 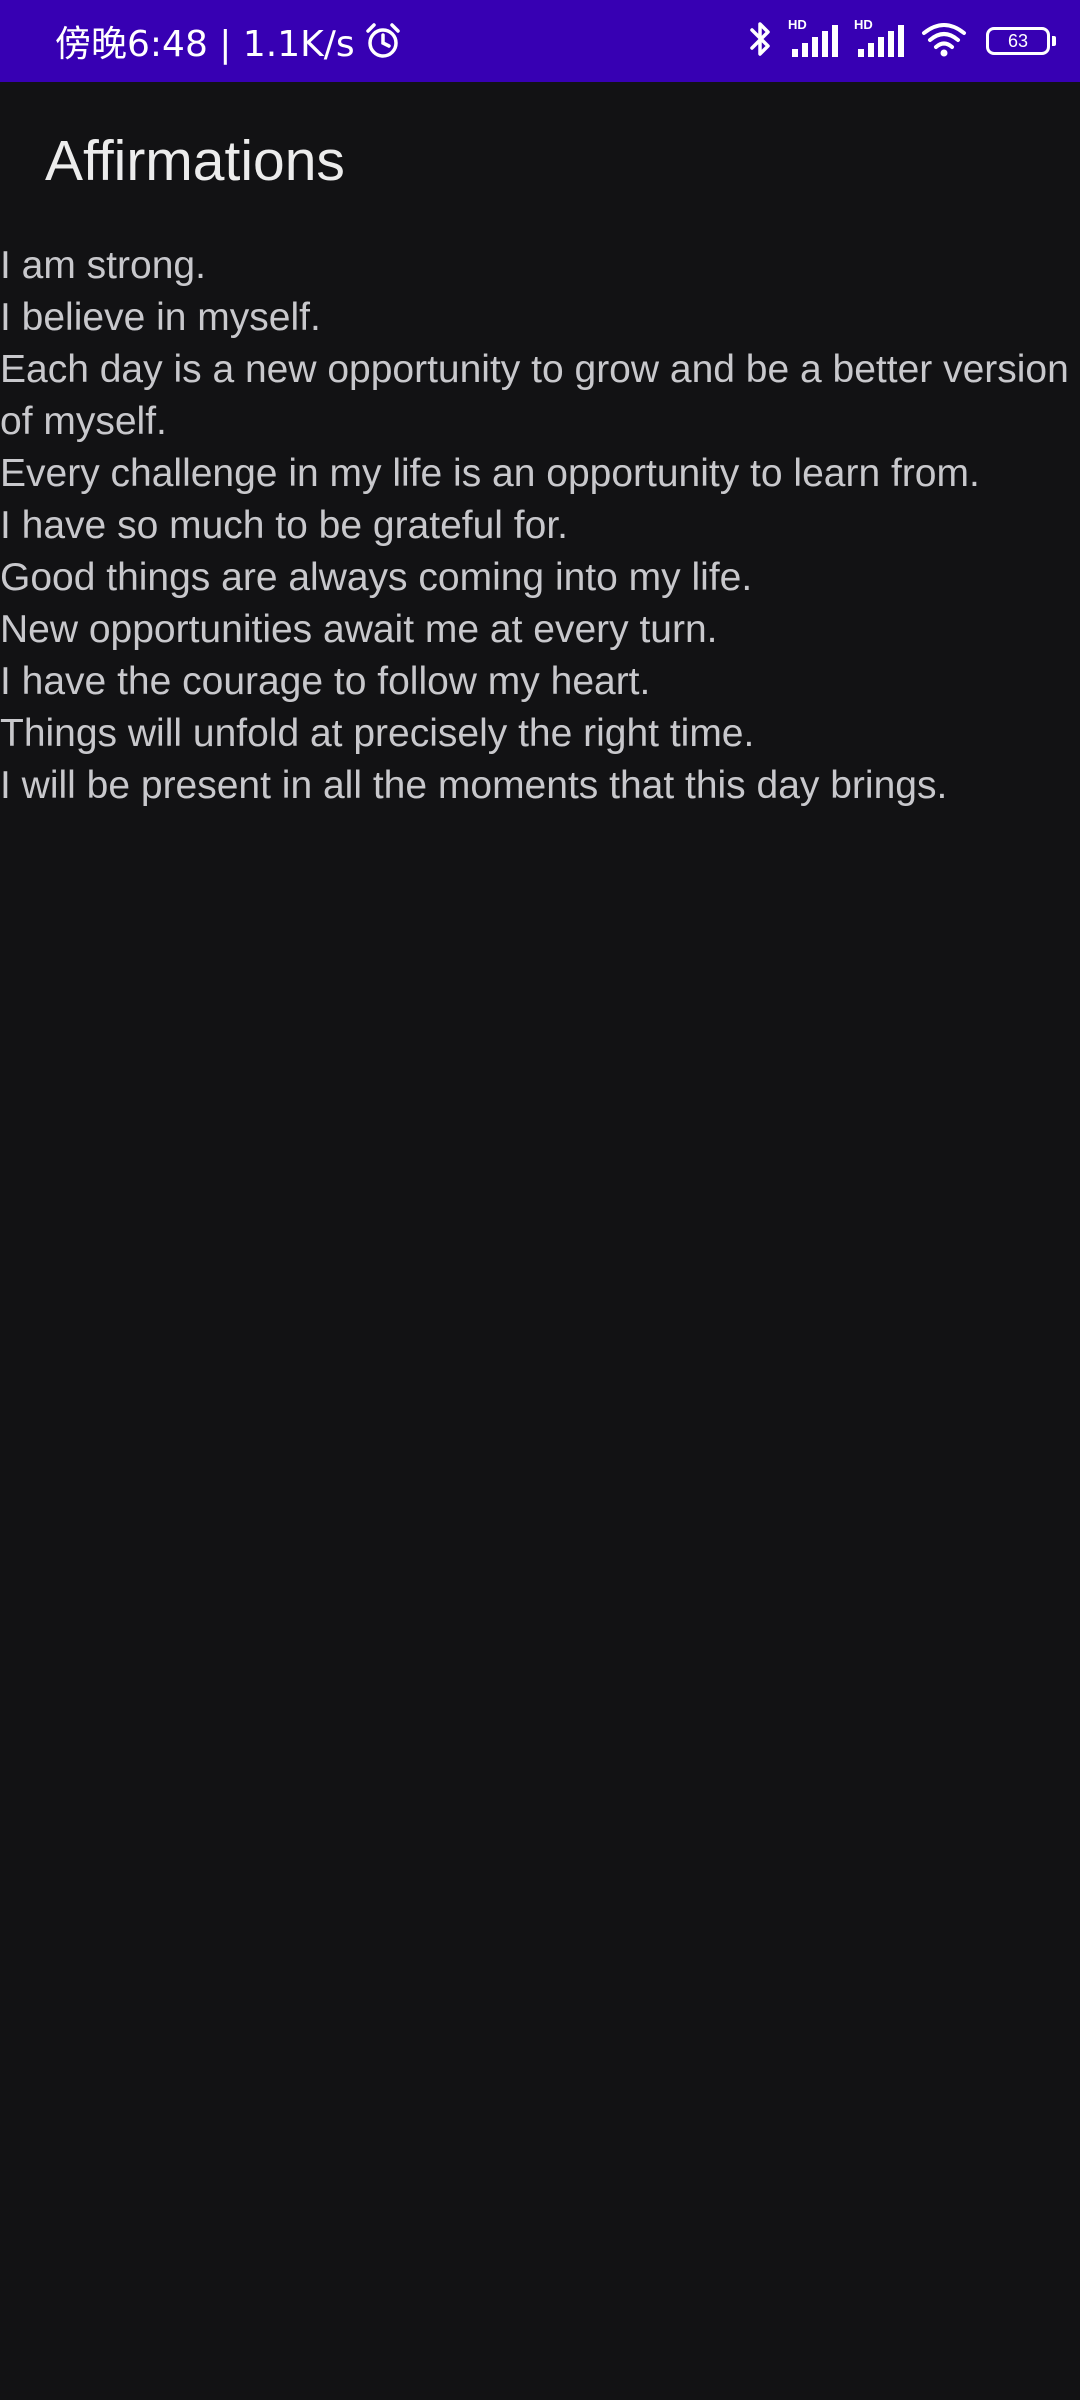 What do you see at coordinates (103, 265) in the screenshot?
I see `list-item: I am strong.` at bounding box center [103, 265].